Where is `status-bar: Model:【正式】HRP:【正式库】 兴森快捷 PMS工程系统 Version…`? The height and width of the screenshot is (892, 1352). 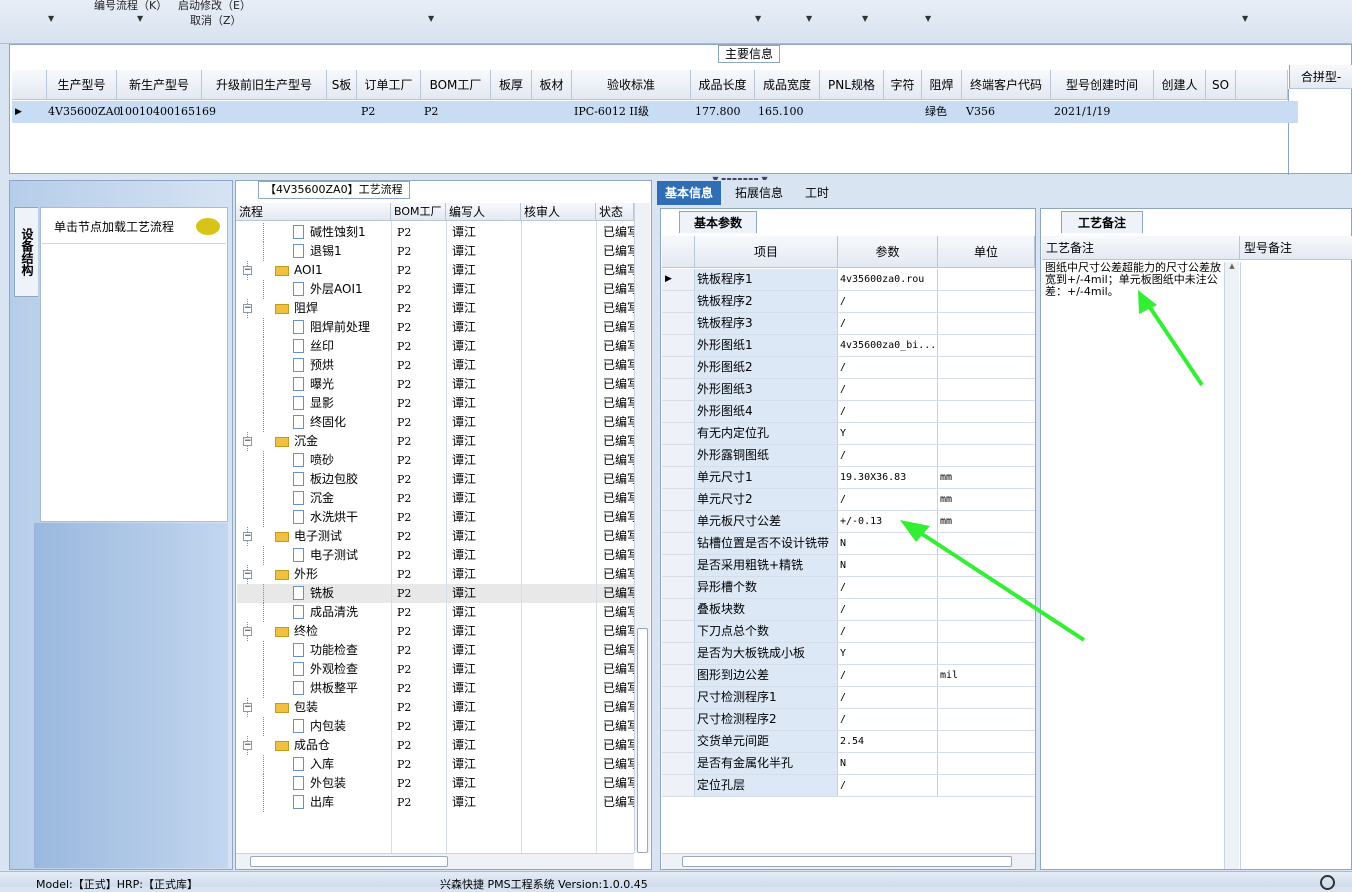 status-bar: Model:【正式】HRP:【正式库】 兴森快捷 PMS工程系统 Version… is located at coordinates (676, 881).